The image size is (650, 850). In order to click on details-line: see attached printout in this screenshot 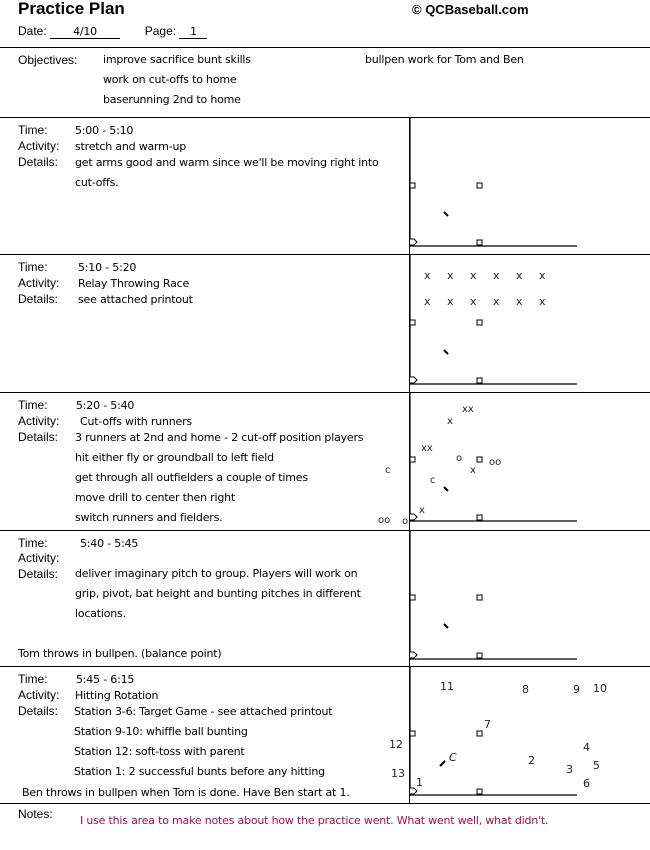, I will do `click(135, 299)`.